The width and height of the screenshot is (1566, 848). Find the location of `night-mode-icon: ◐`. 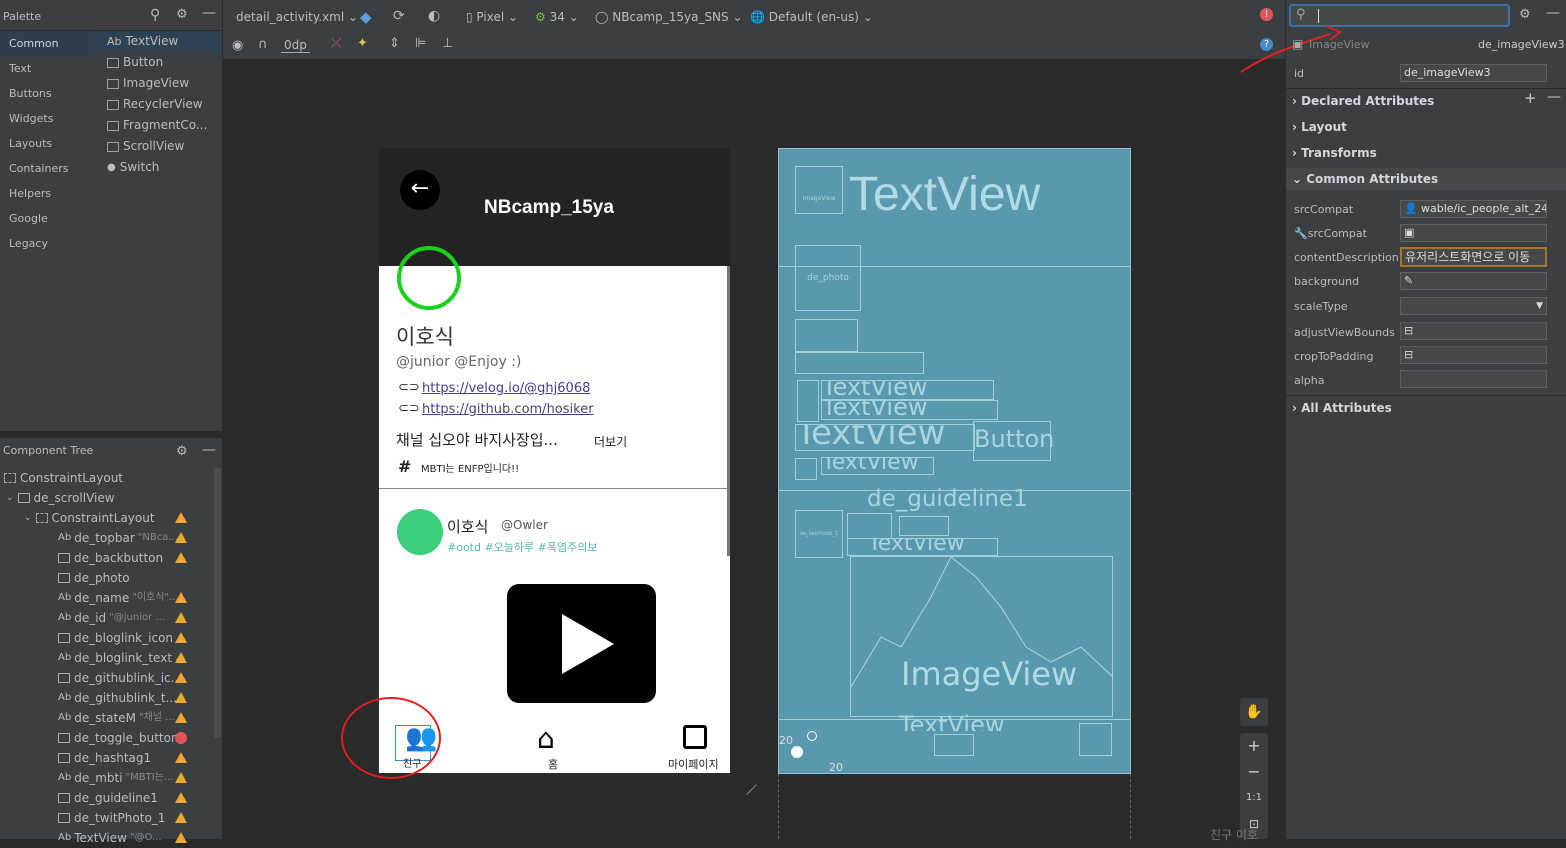

night-mode-icon: ◐ is located at coordinates (434, 16).